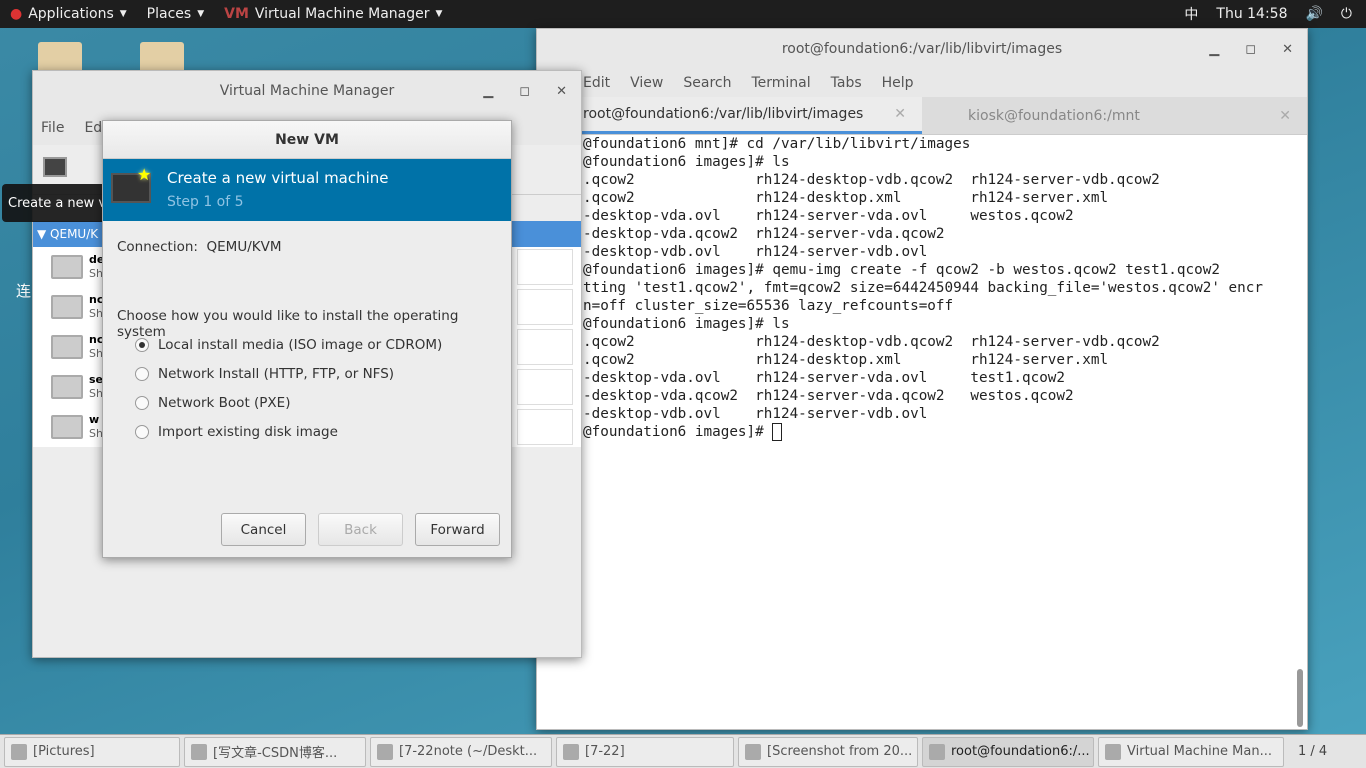  I want to click on vmm-icon: VM, so click(236, 14).